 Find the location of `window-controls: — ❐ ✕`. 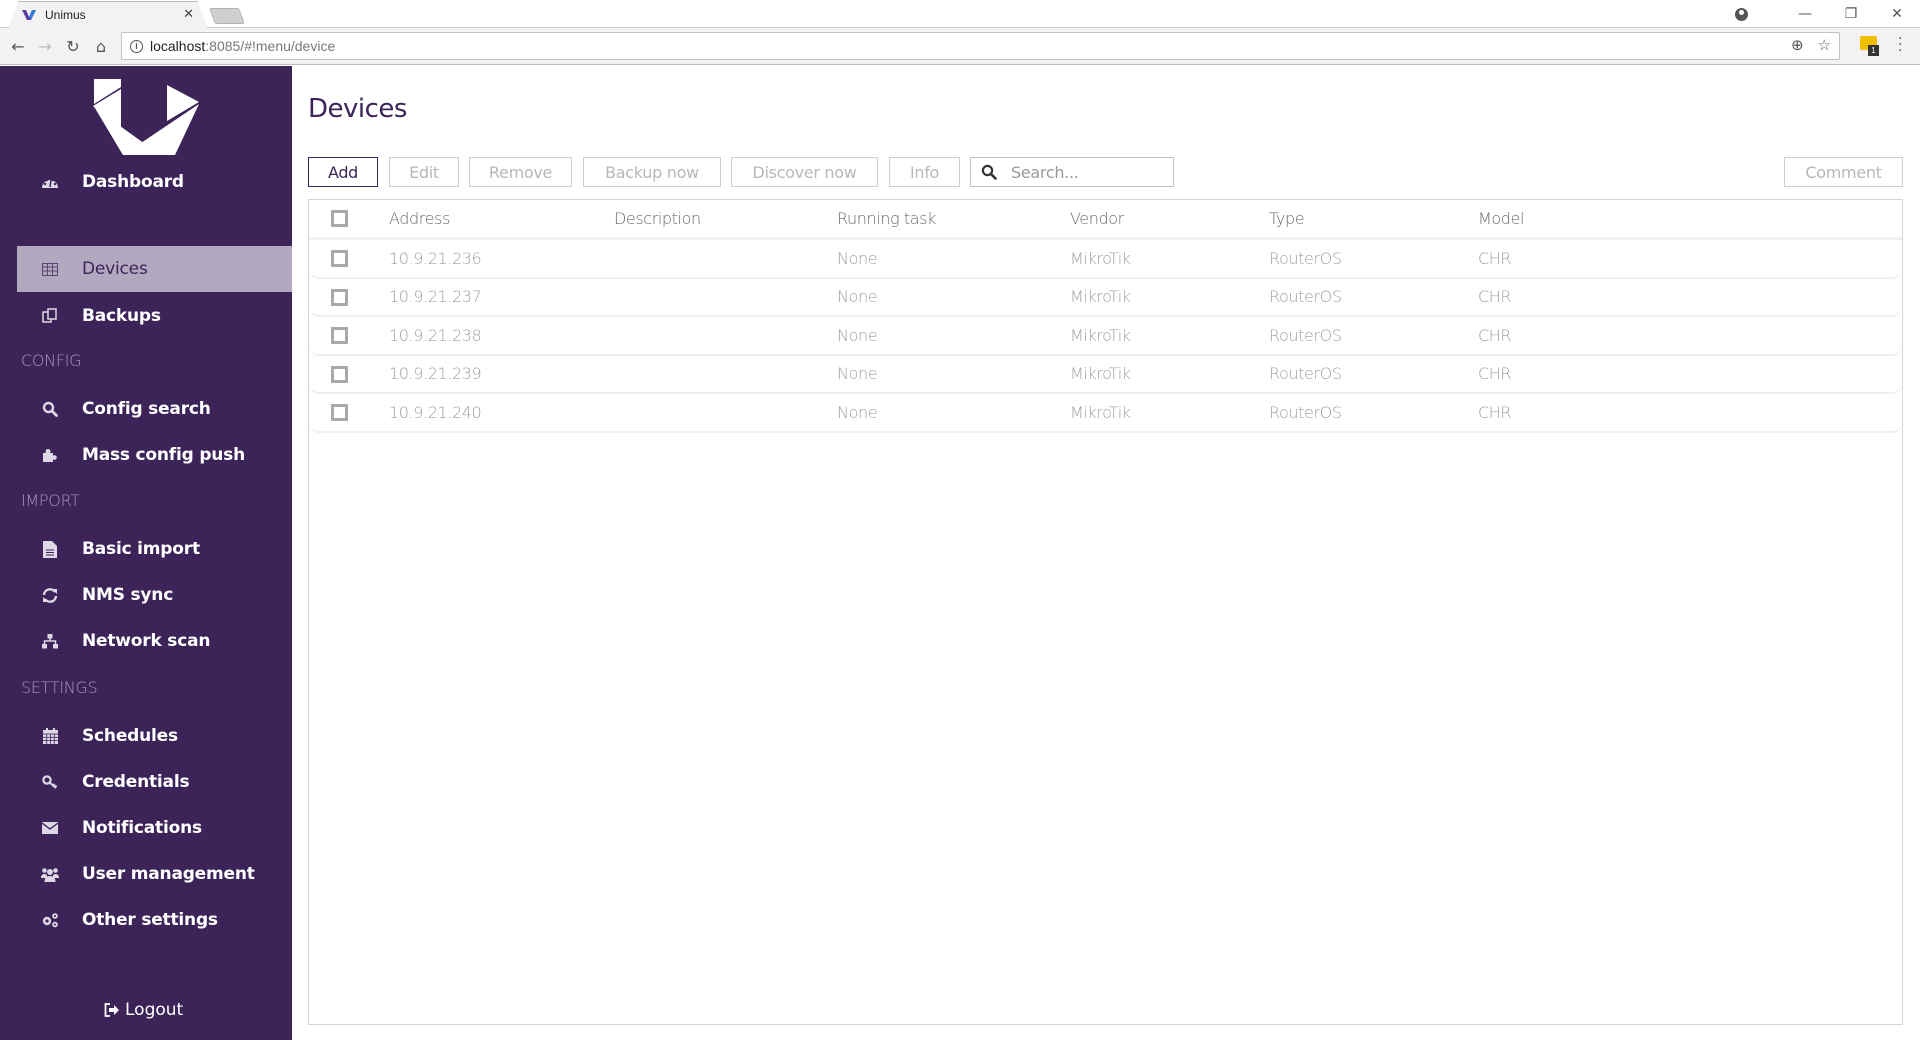

window-controls: — ❐ ✕ is located at coordinates (1827, 14).